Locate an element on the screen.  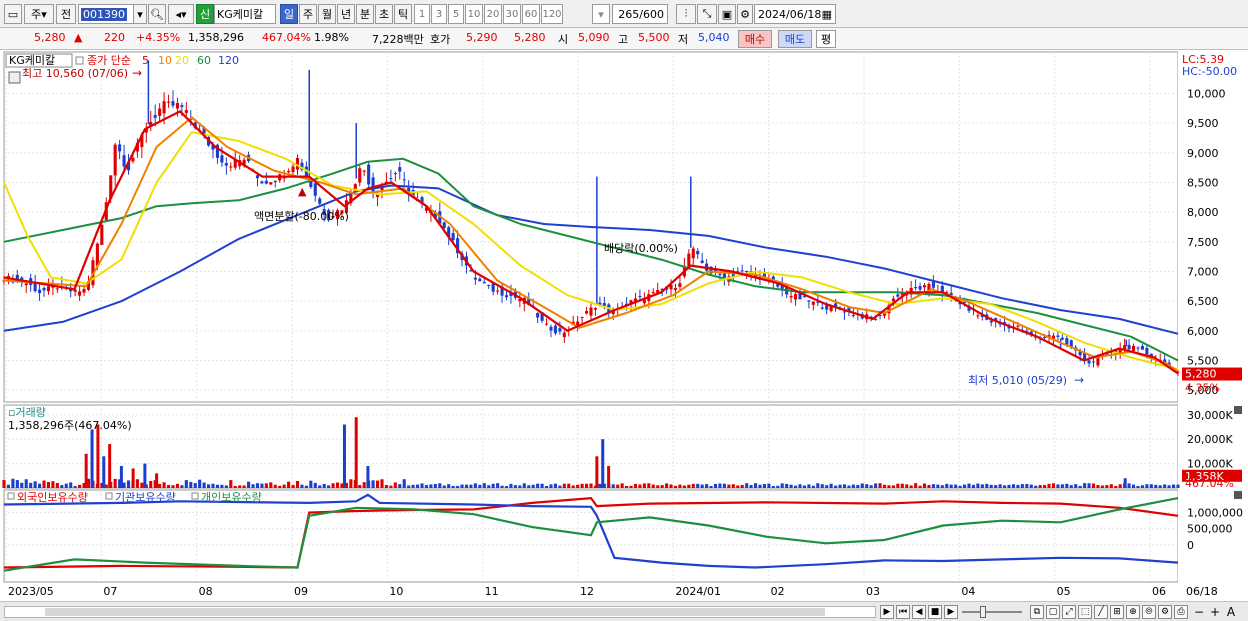
select-icon: ⬚ is located at coordinates (1085, 612).